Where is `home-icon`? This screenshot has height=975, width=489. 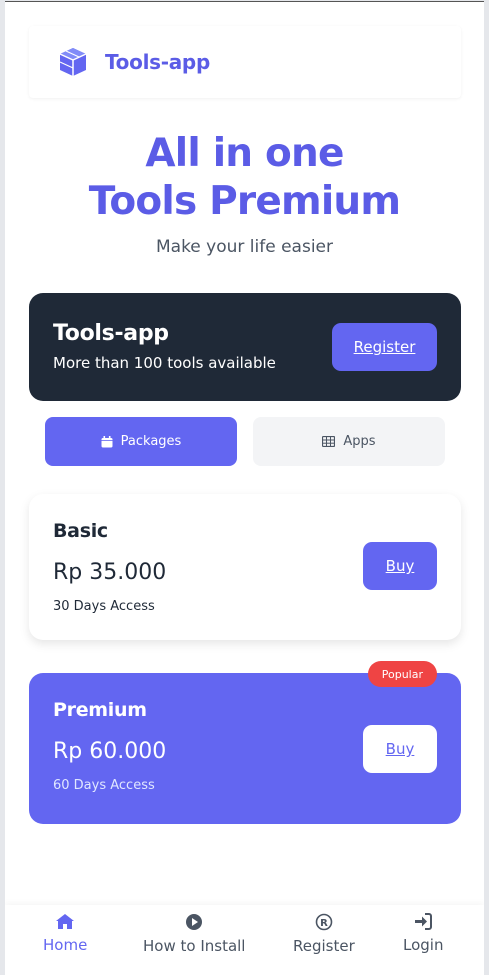 home-icon is located at coordinates (65, 921).